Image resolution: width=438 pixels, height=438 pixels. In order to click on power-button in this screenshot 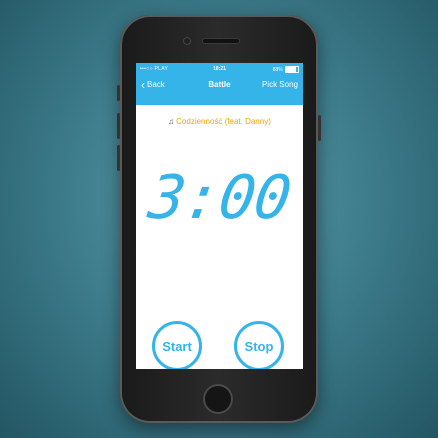, I will do `click(319, 128)`.